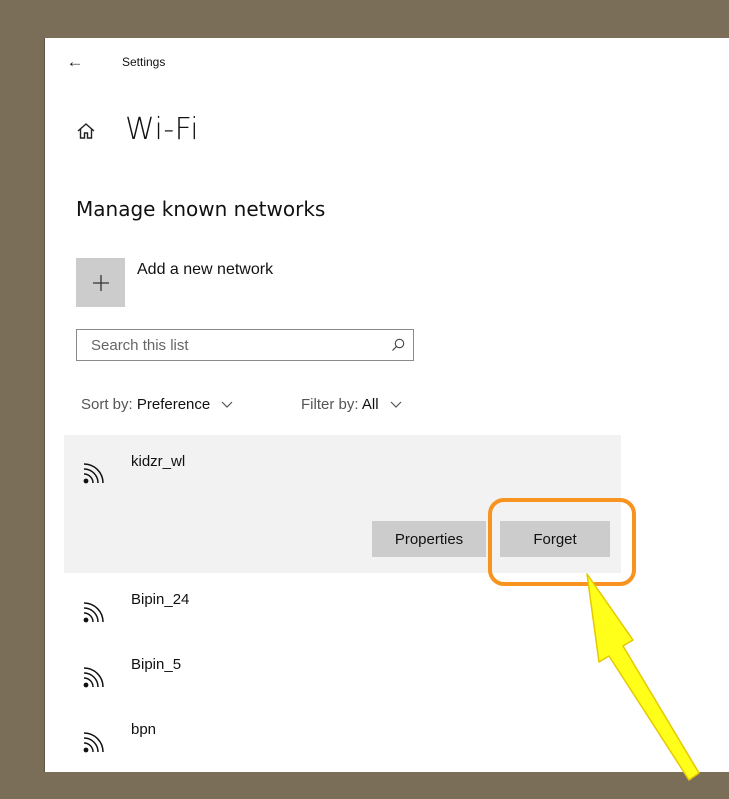  I want to click on add-network-button, so click(100, 282).